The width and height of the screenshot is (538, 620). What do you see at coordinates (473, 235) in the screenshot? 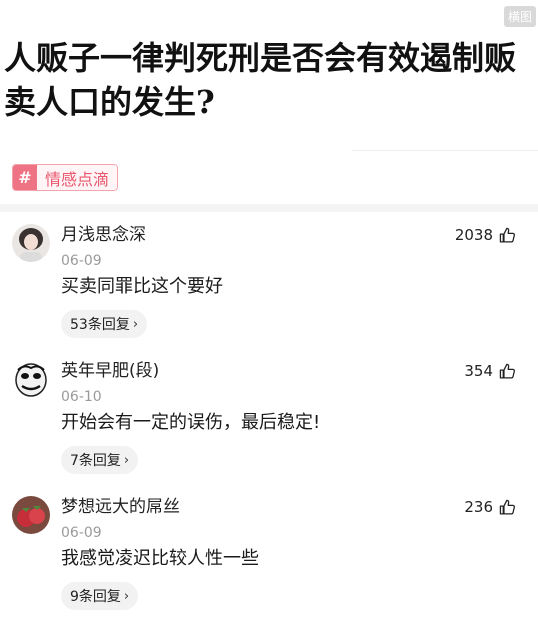
I see `like-count: 2038` at bounding box center [473, 235].